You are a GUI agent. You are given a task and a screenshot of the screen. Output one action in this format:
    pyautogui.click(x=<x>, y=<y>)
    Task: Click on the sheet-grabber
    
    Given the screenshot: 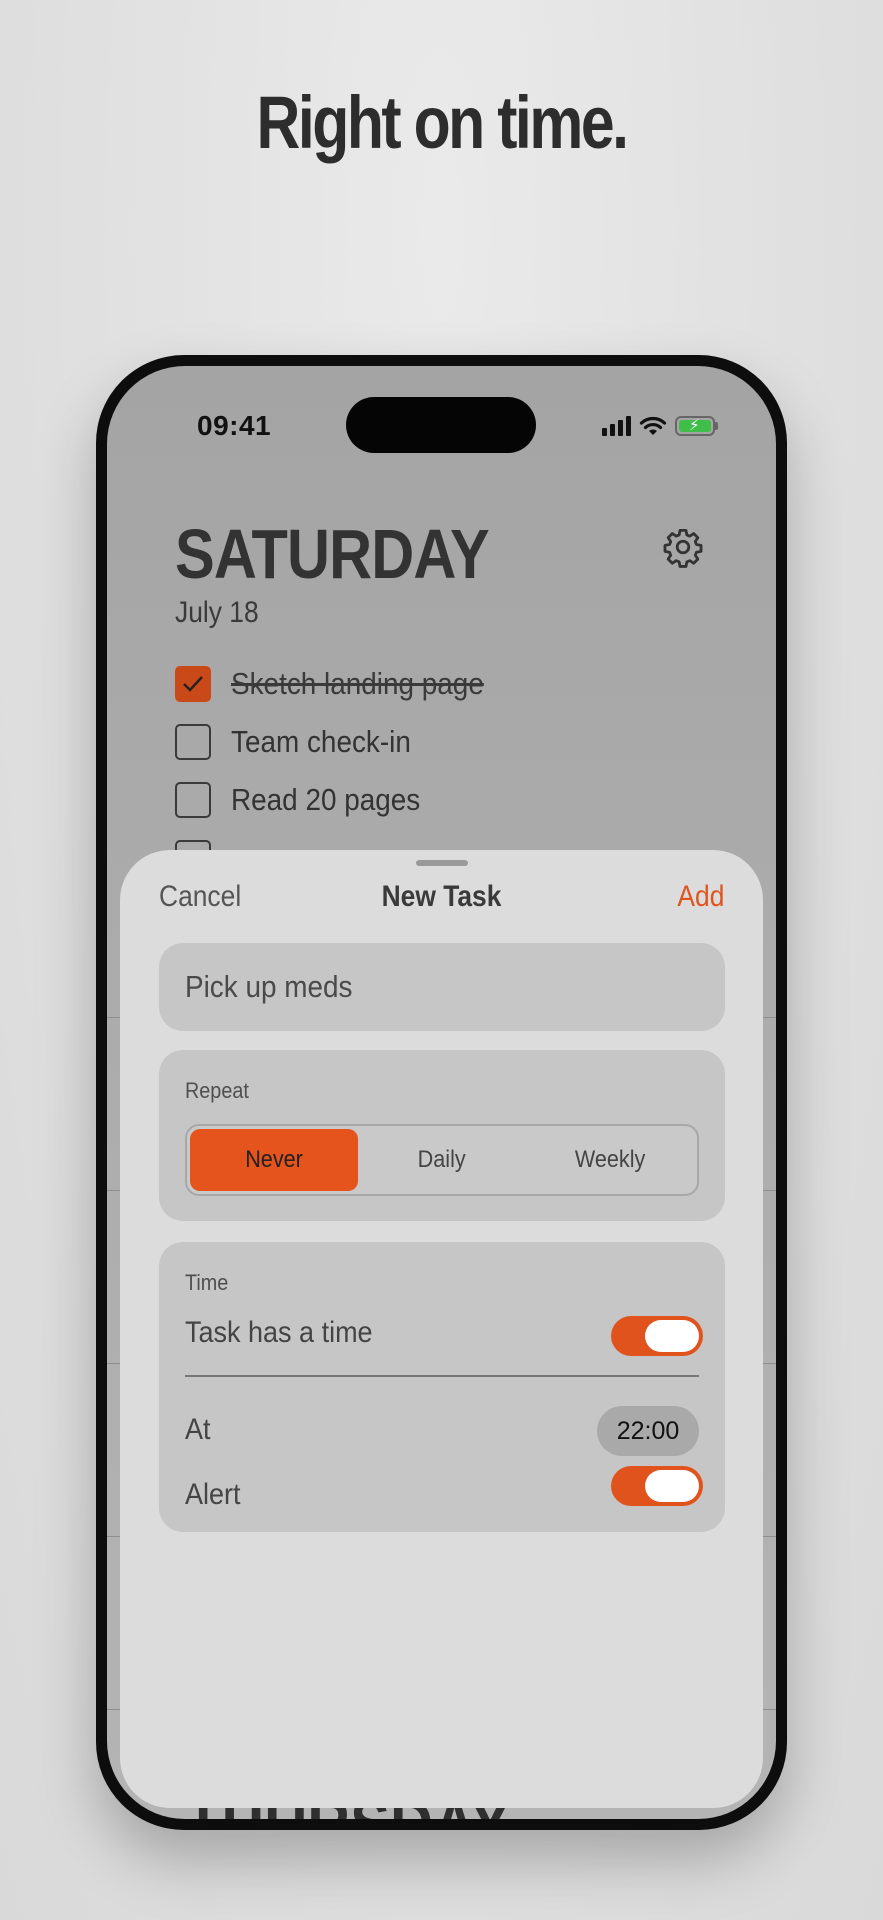 What is the action you would take?
    pyautogui.click(x=442, y=863)
    